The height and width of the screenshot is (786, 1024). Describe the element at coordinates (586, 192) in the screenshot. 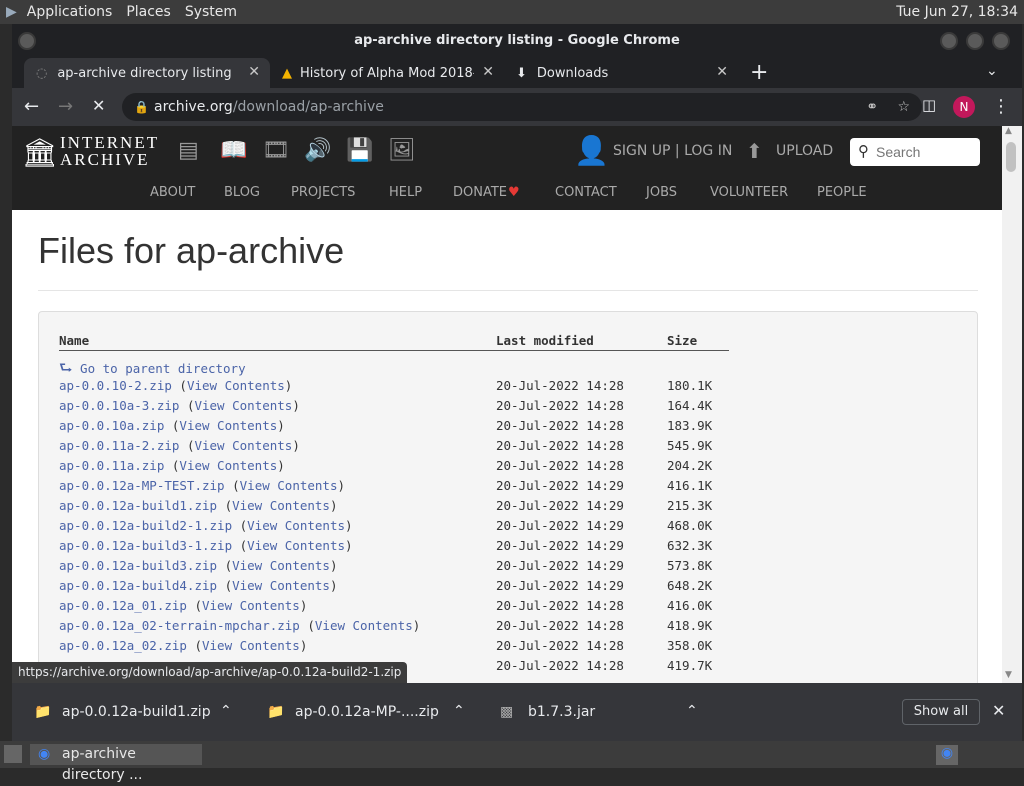

I see `nav-contact: CONTACT` at that location.